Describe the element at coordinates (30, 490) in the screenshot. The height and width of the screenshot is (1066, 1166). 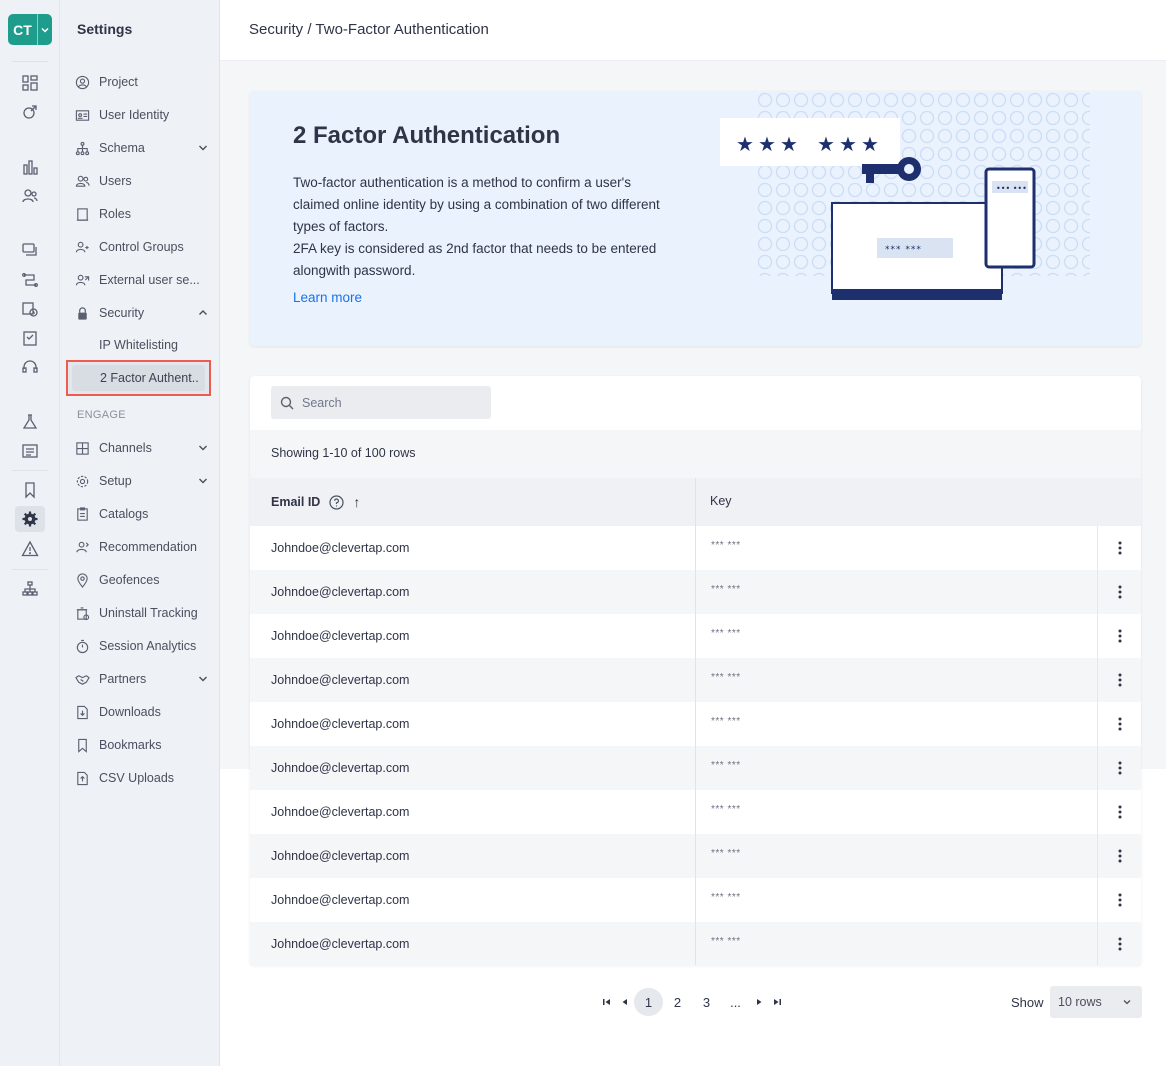
I see `bookmark-icon` at that location.